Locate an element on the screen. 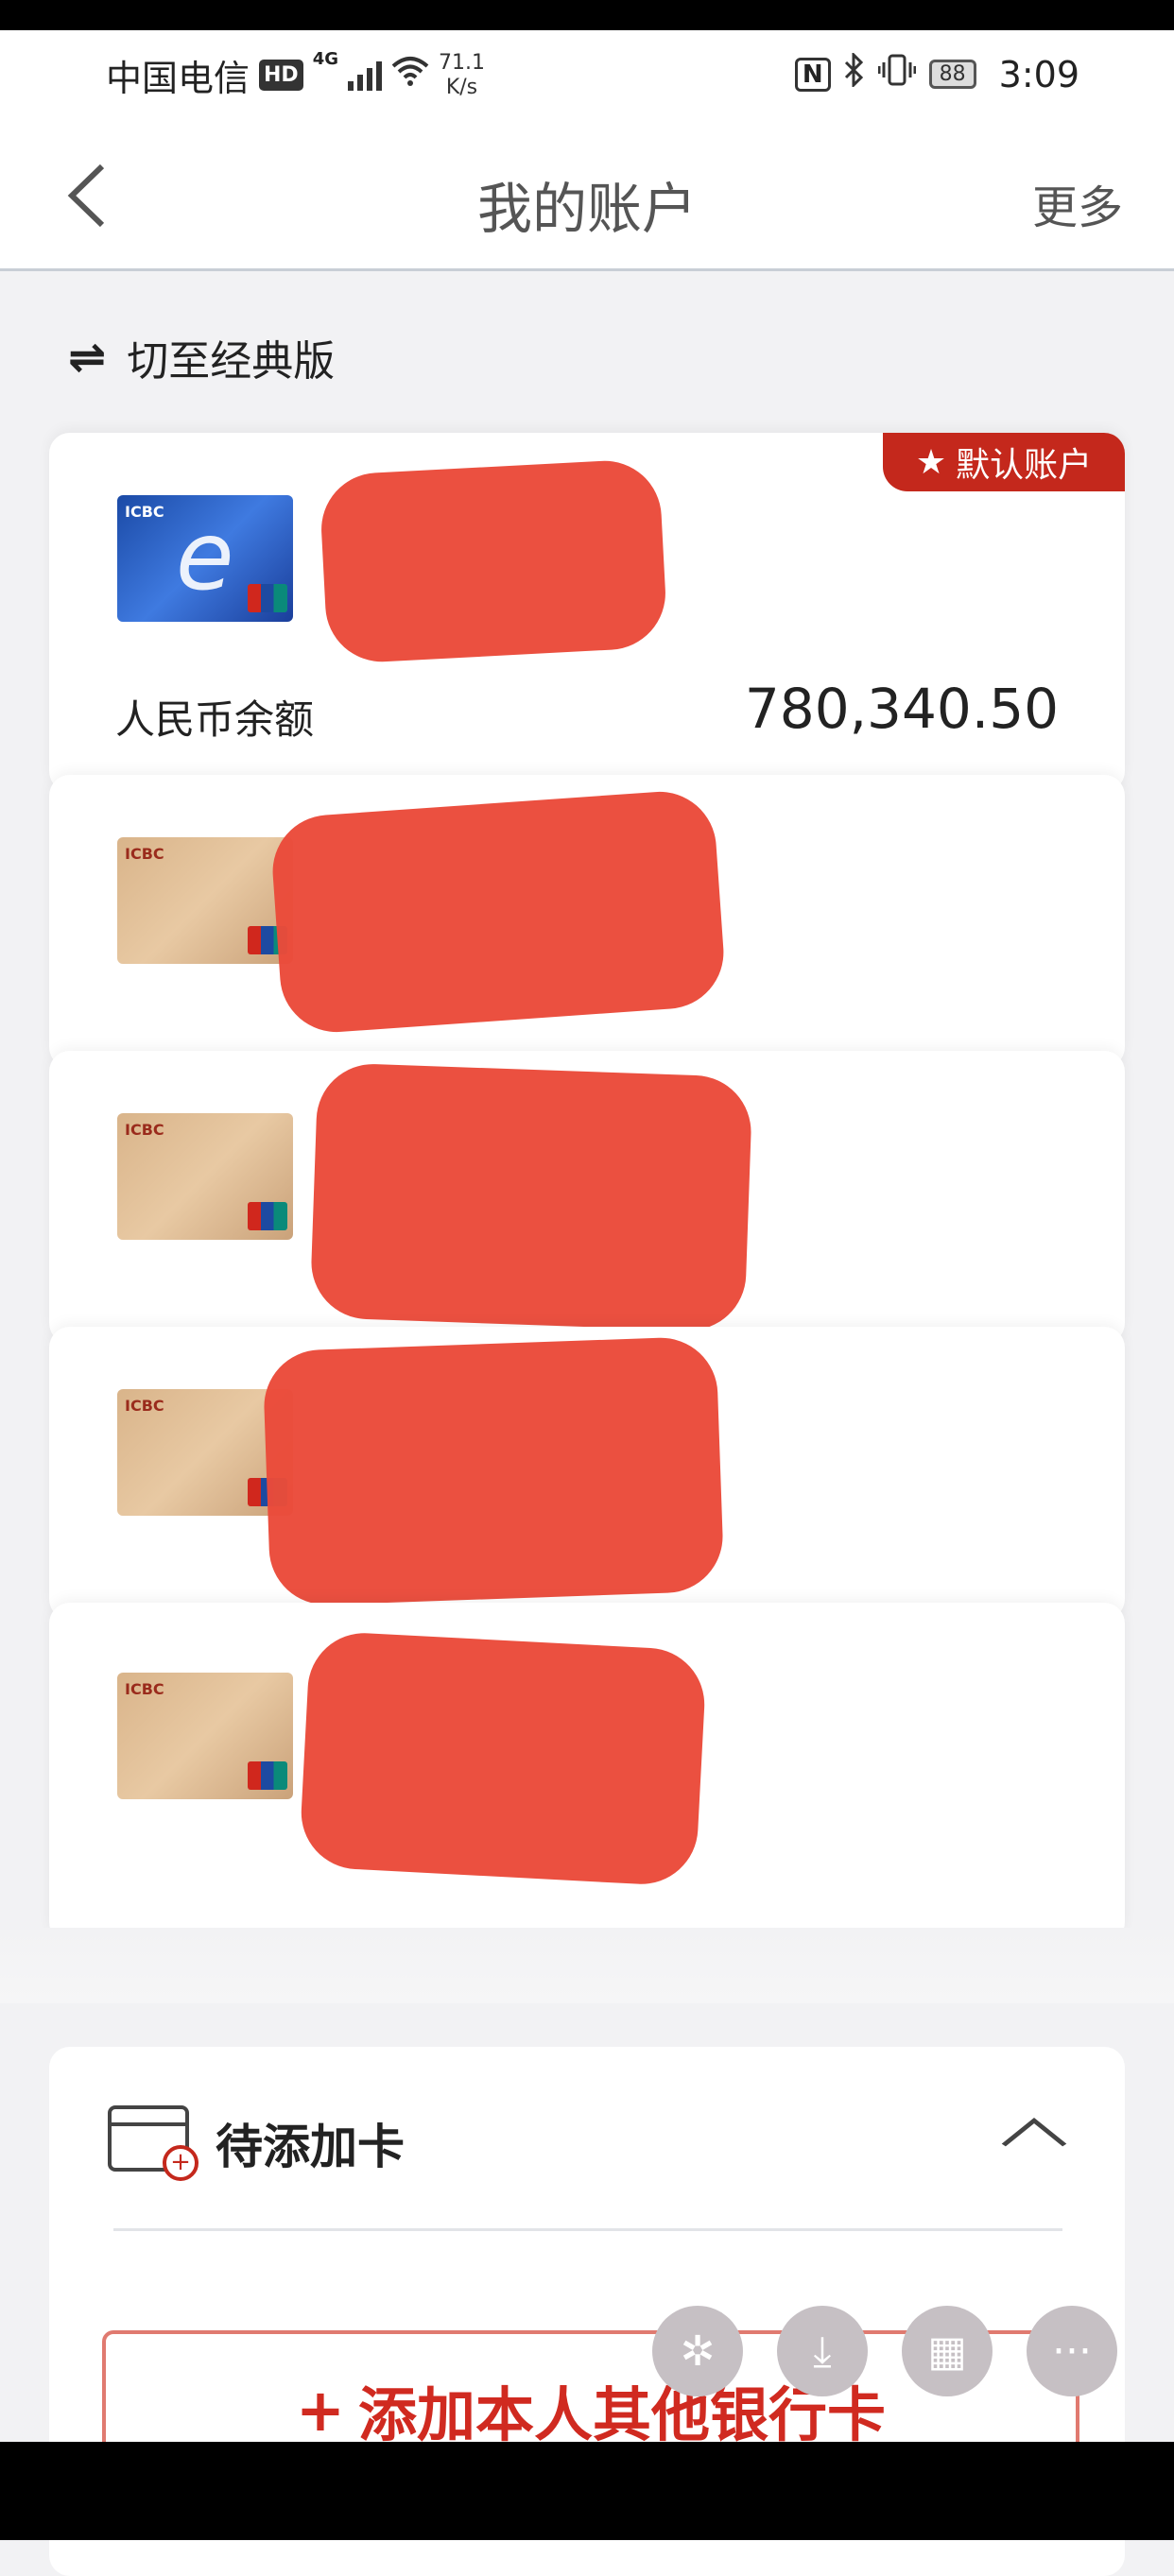 The image size is (1174, 2576). floating-more-button: ··· is located at coordinates (1072, 2351).